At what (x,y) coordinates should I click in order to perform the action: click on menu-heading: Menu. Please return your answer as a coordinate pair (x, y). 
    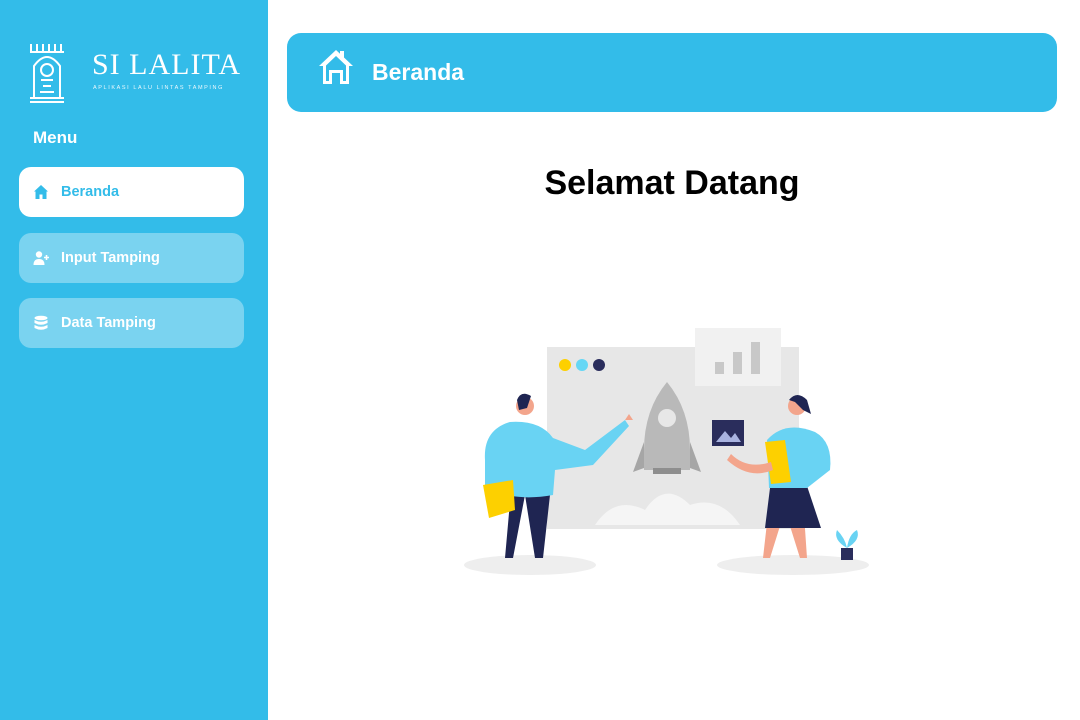
    Looking at the image, I should click on (55, 137).